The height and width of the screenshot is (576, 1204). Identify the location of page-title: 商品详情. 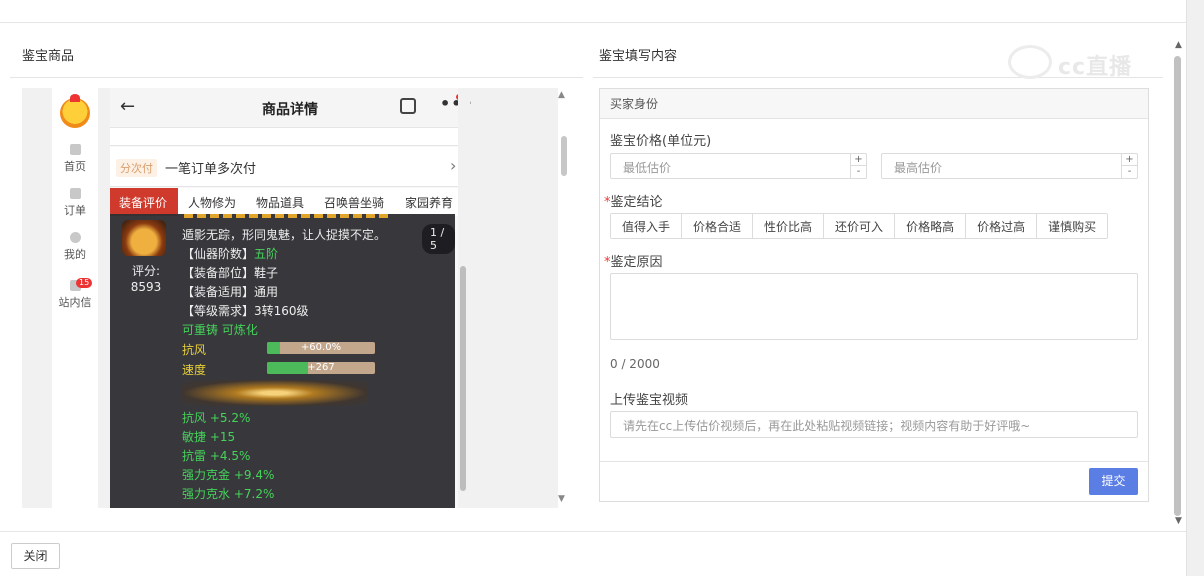
(290, 110).